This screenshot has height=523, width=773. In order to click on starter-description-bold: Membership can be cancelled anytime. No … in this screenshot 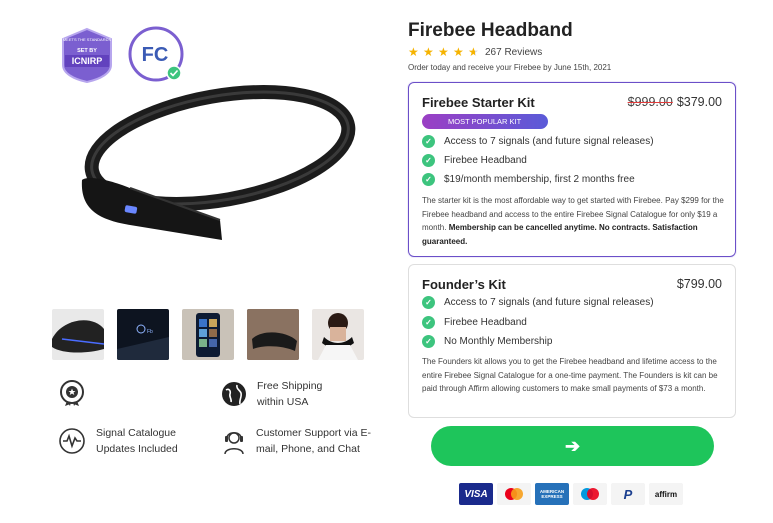, I will do `click(560, 234)`.